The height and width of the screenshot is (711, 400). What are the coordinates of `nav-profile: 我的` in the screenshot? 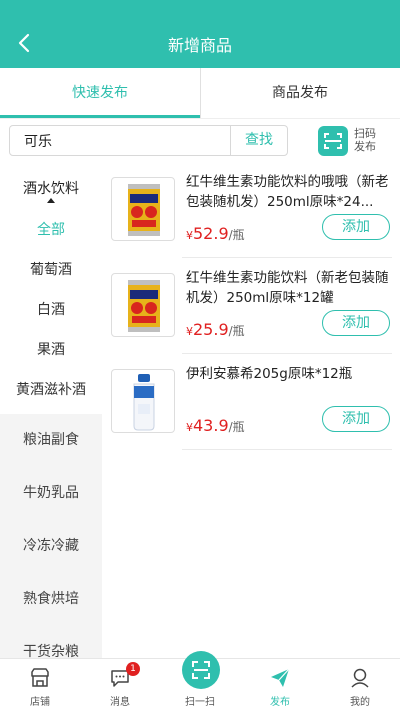 It's located at (360, 685).